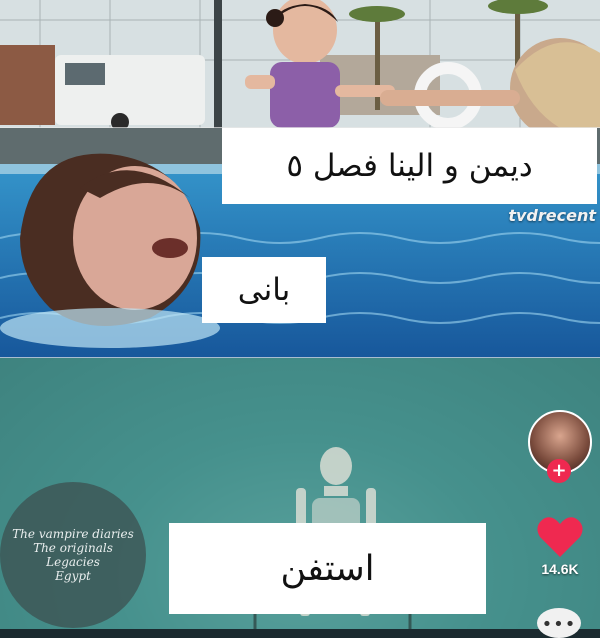 This screenshot has width=600, height=638. What do you see at coordinates (327, 568) in the screenshot?
I see `caption-bottom: استفن` at bounding box center [327, 568].